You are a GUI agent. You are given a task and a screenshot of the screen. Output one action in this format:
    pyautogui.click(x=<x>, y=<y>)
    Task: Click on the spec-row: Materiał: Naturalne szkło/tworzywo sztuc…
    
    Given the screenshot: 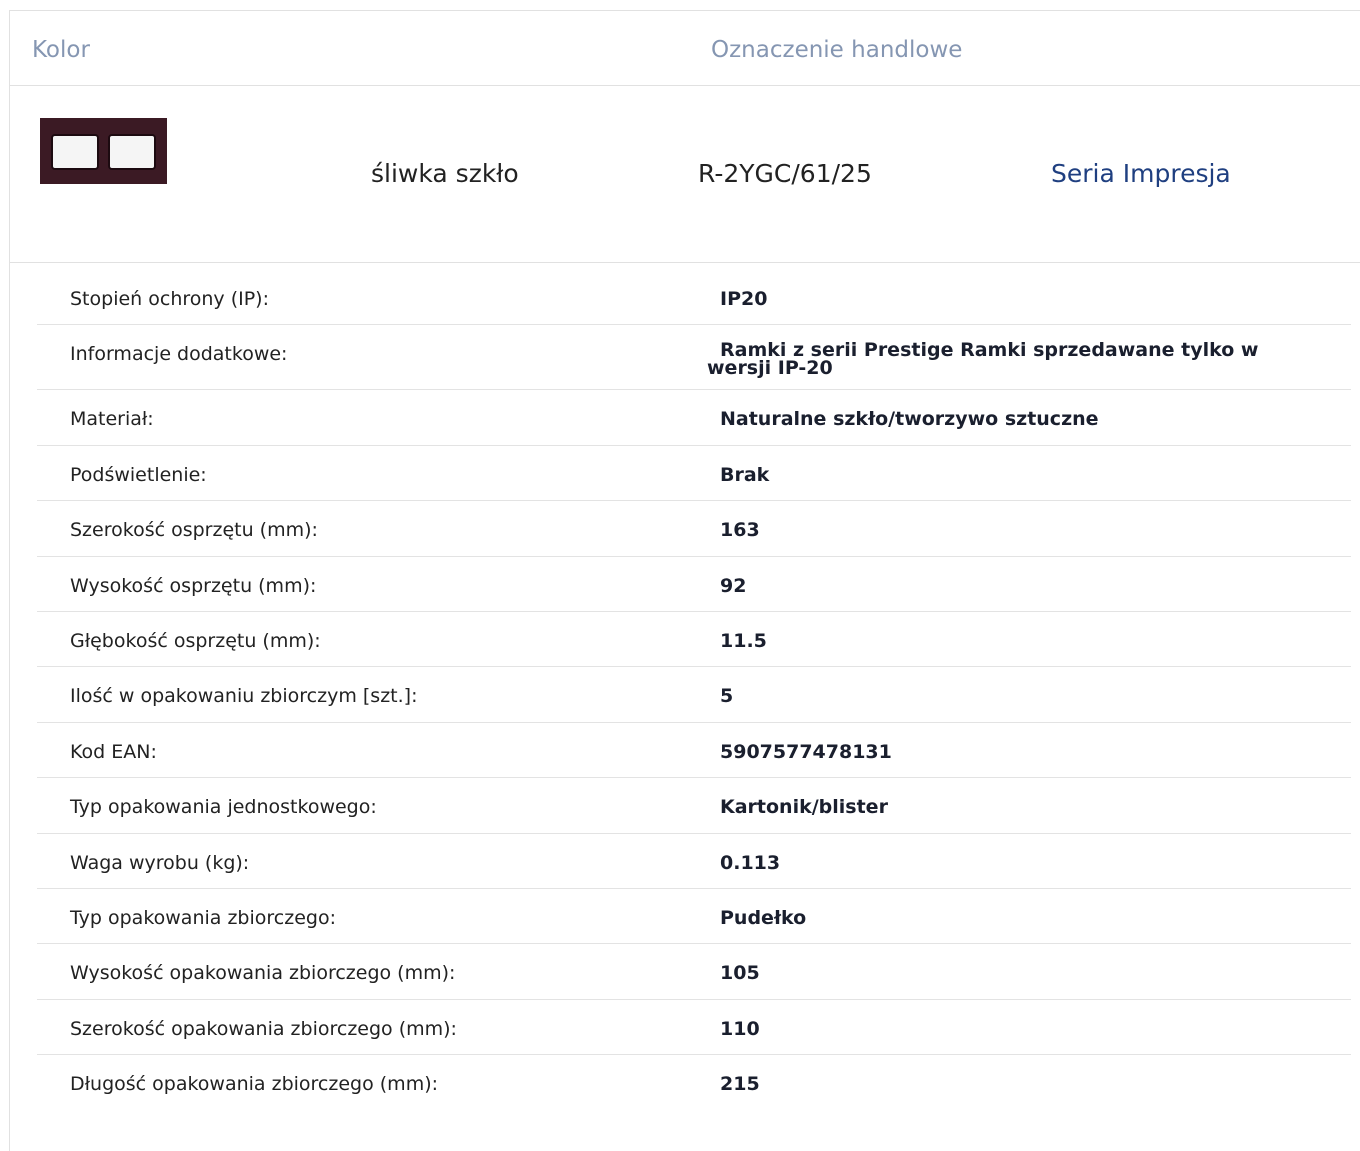 What is the action you would take?
    pyautogui.click(x=694, y=418)
    